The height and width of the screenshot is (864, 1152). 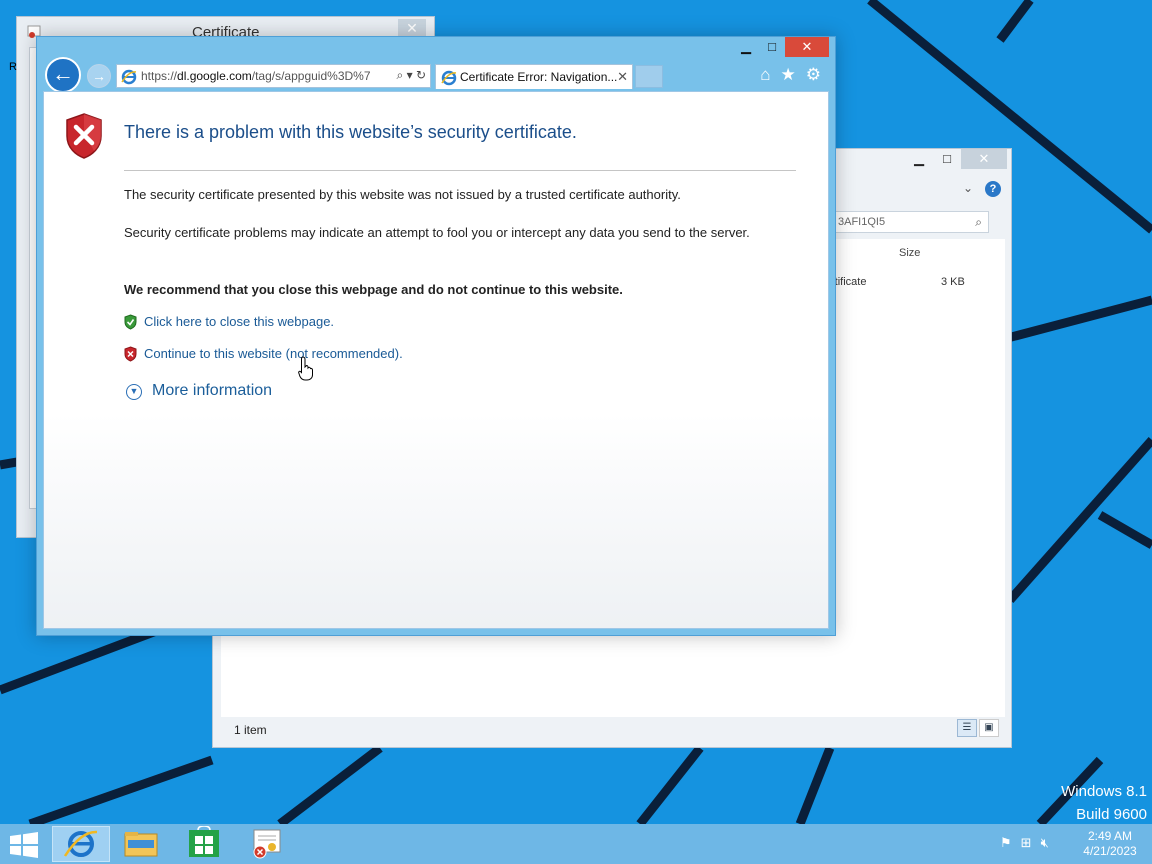 What do you see at coordinates (1110, 836) in the screenshot?
I see `clock-time: 2:49 AM` at bounding box center [1110, 836].